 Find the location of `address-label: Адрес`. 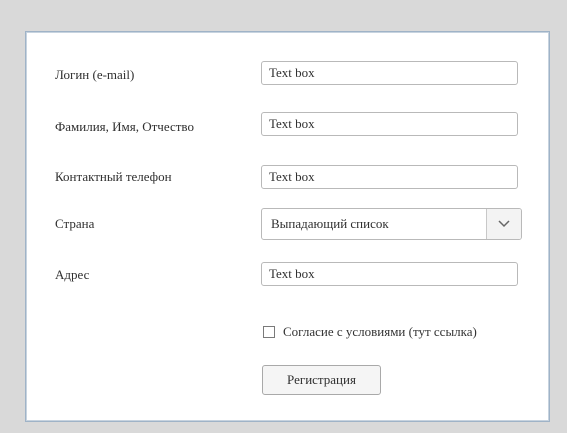

address-label: Адрес is located at coordinates (72, 274).